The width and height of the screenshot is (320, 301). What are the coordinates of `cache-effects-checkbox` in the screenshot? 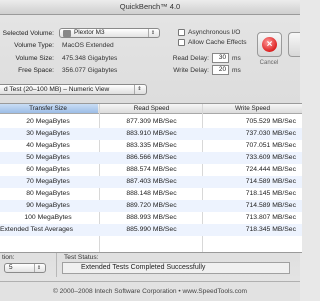 It's located at (181, 42).